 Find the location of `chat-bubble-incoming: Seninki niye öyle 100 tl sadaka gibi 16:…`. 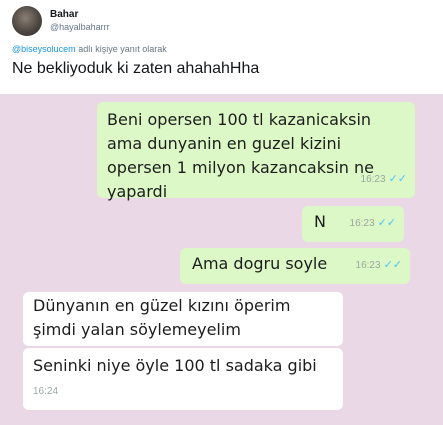

chat-bubble-incoming: Seninki niye öyle 100 tl sadaka gibi 16:… is located at coordinates (183, 379).